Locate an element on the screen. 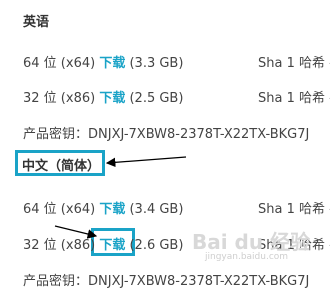  arrow-to-heading is located at coordinates (146, 162).